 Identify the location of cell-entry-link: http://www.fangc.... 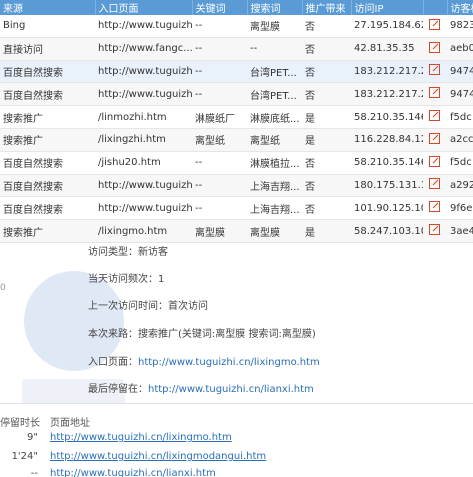
(143, 49).